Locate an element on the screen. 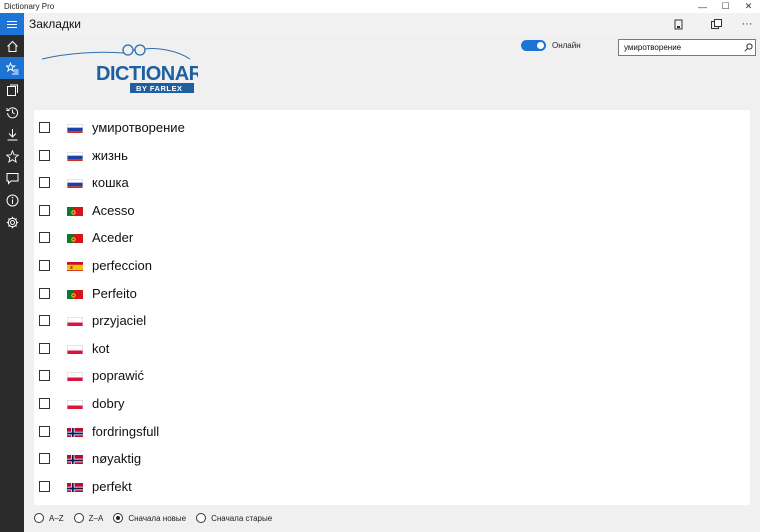 Image resolution: width=760 pixels, height=532 pixels. bookmark-row: perfekt is located at coordinates (392, 486).